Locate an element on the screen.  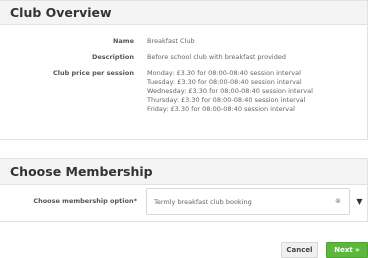
club-overview-title: Club Overview is located at coordinates (61, 12).